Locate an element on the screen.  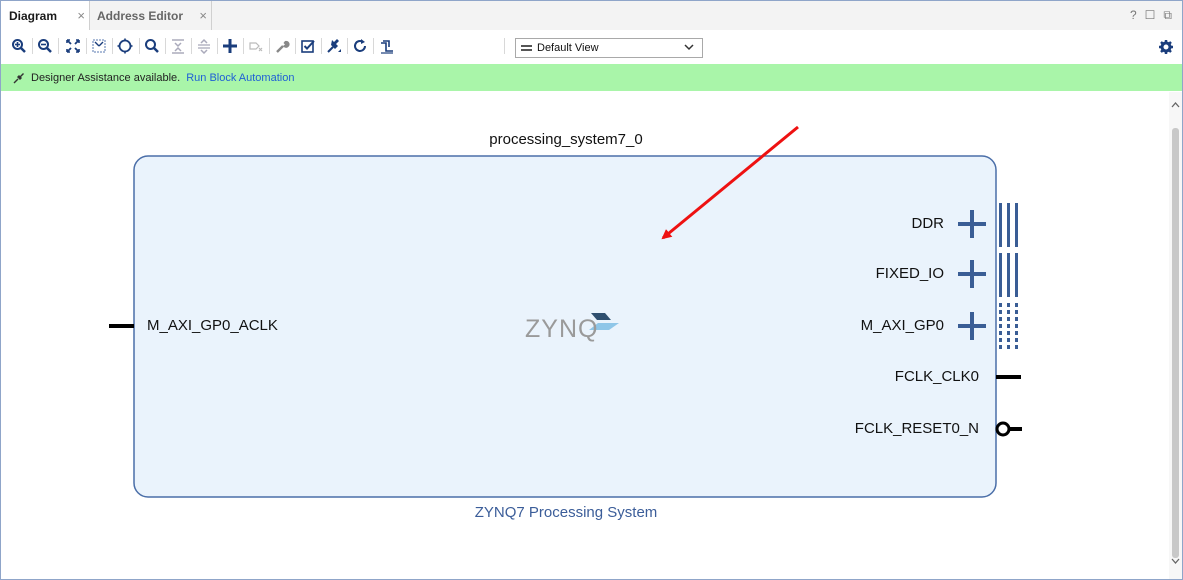
run-connection-automation-icon is located at coordinates (334, 46).